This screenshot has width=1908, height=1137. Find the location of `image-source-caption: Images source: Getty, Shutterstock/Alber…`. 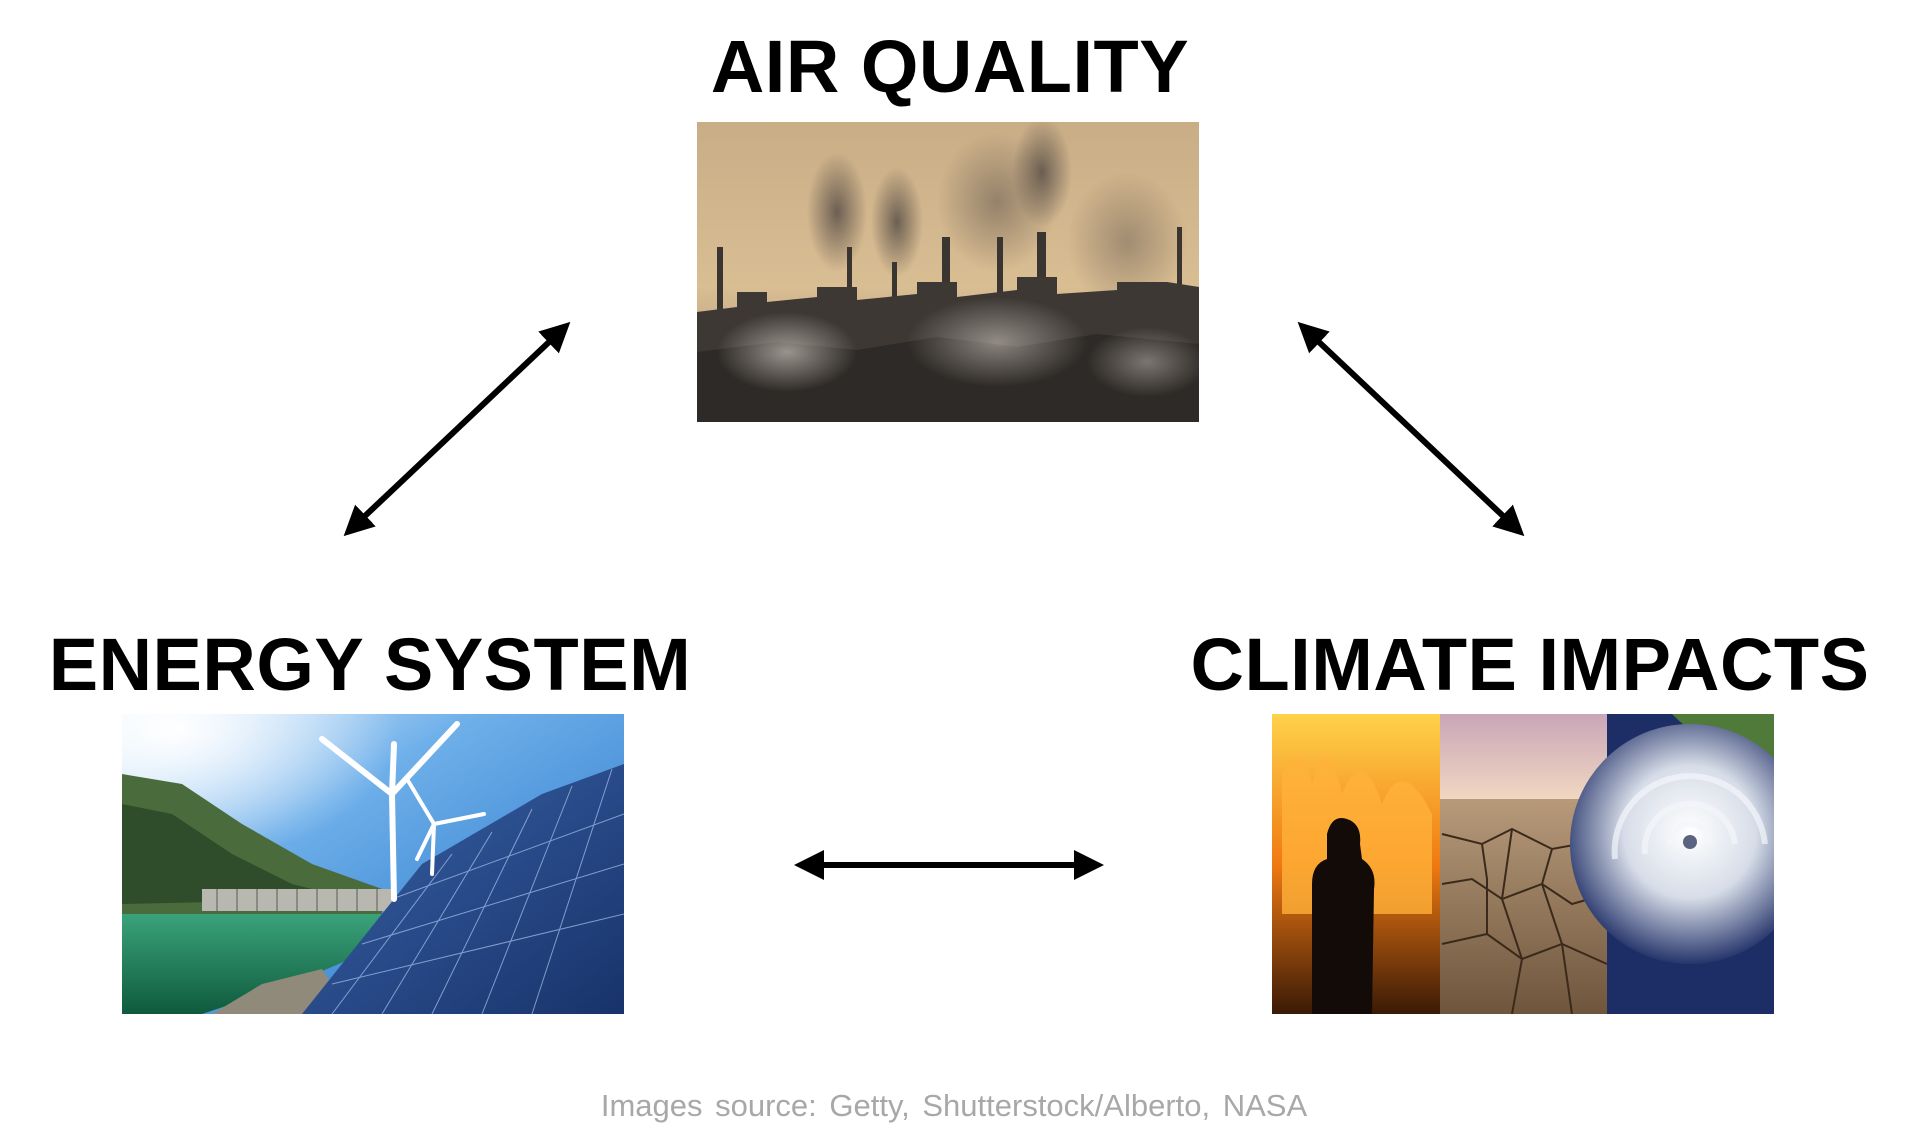

image-source-caption: Images source: Getty, Shutterstock/Alber… is located at coordinates (954, 1105).